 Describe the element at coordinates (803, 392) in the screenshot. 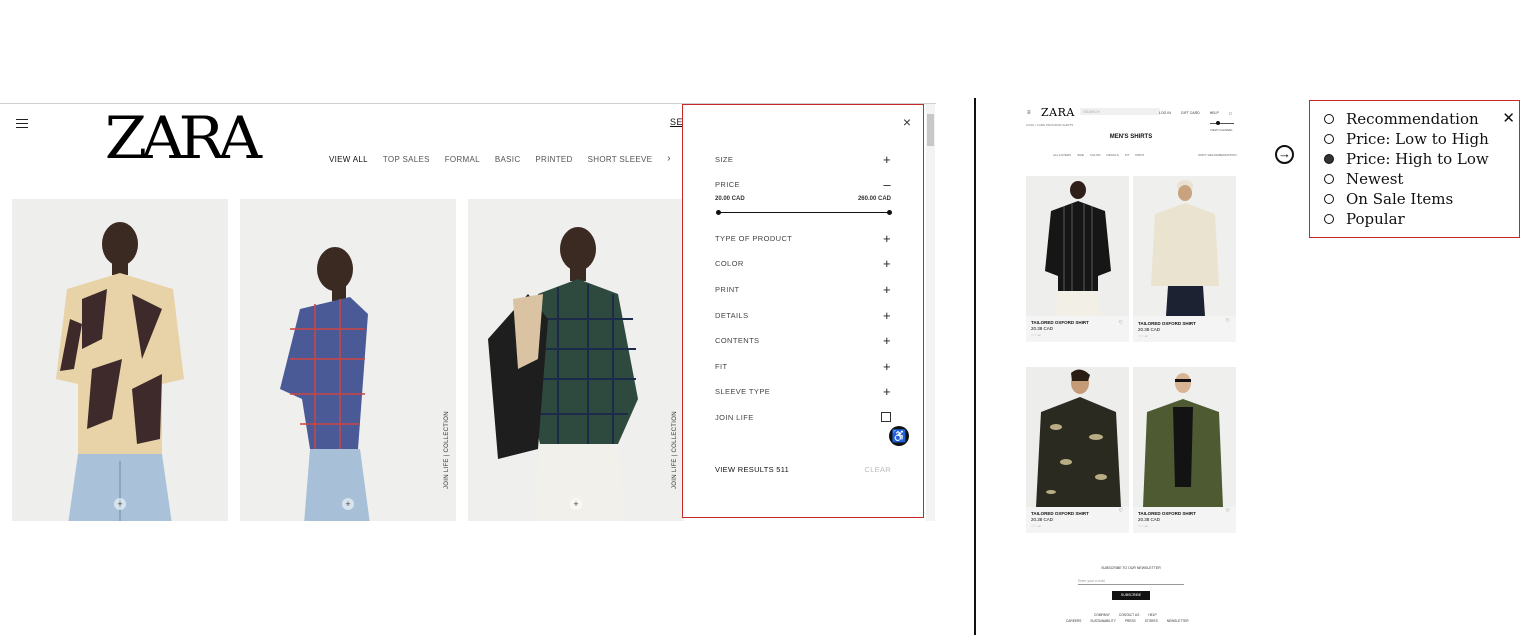

I see `filter-sleeve-type: SLEEVE TYPE +` at that location.